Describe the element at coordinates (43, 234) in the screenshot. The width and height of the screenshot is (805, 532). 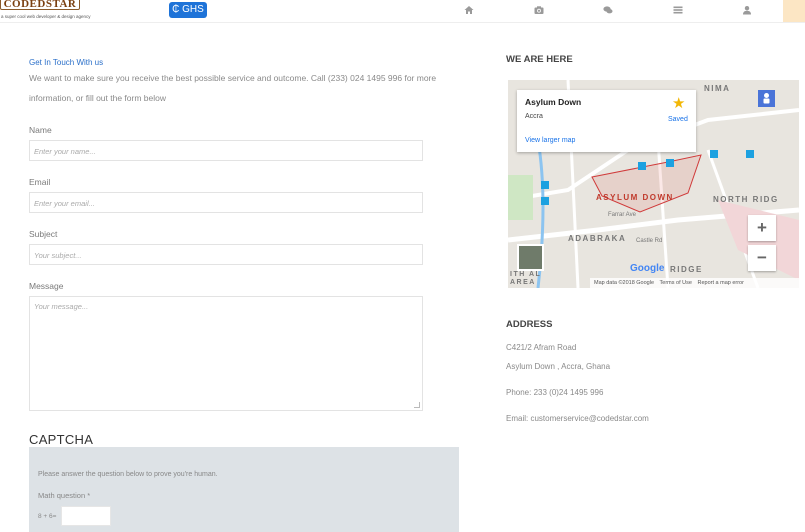
I see `subject-label: Subject` at that location.